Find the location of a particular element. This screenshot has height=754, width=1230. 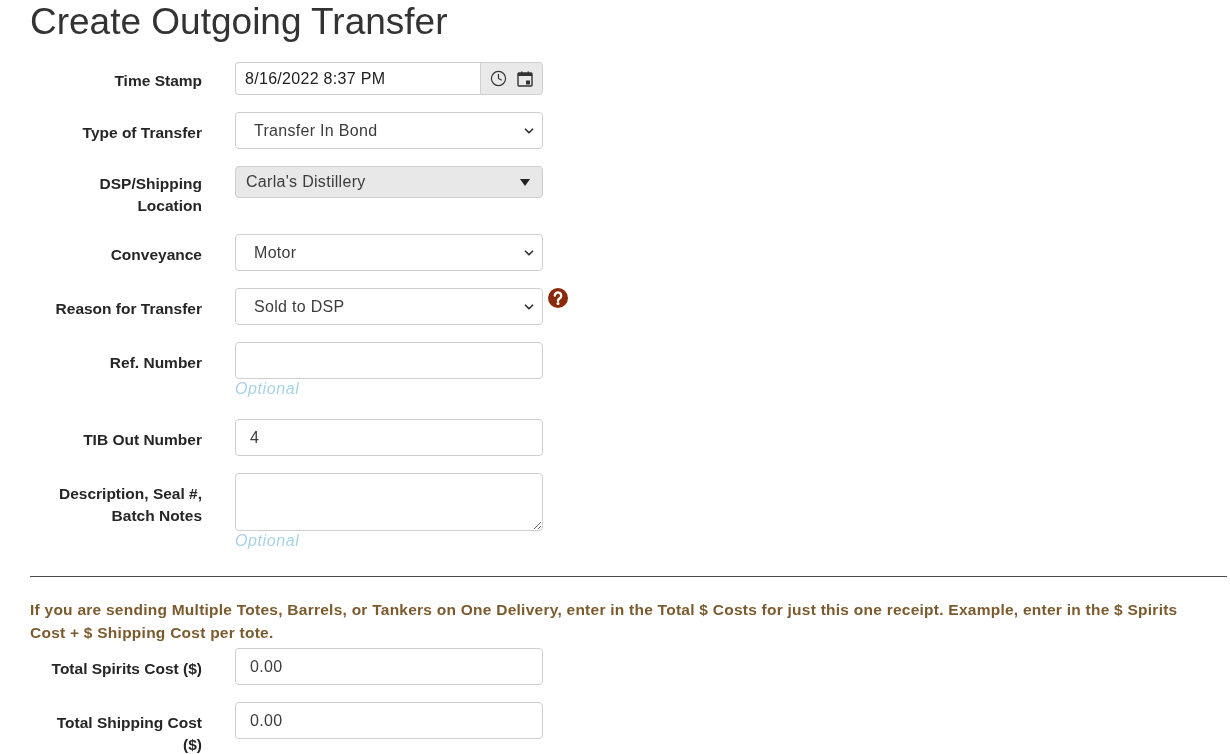

field-label: TIB Out Number is located at coordinates (142, 439).